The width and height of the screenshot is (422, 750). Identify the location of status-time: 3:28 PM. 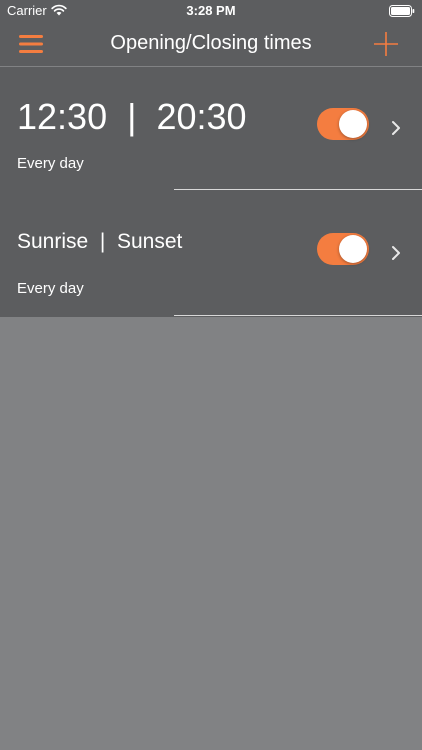
(211, 10).